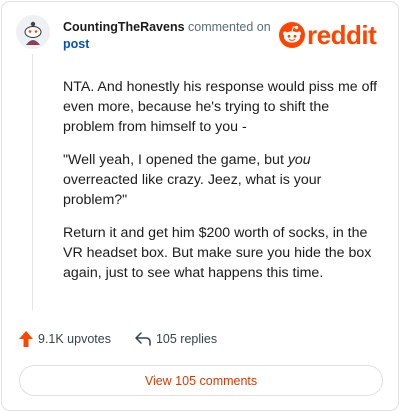  I want to click on comment-header: CountingTheRavens commented on post, so click(170, 36).